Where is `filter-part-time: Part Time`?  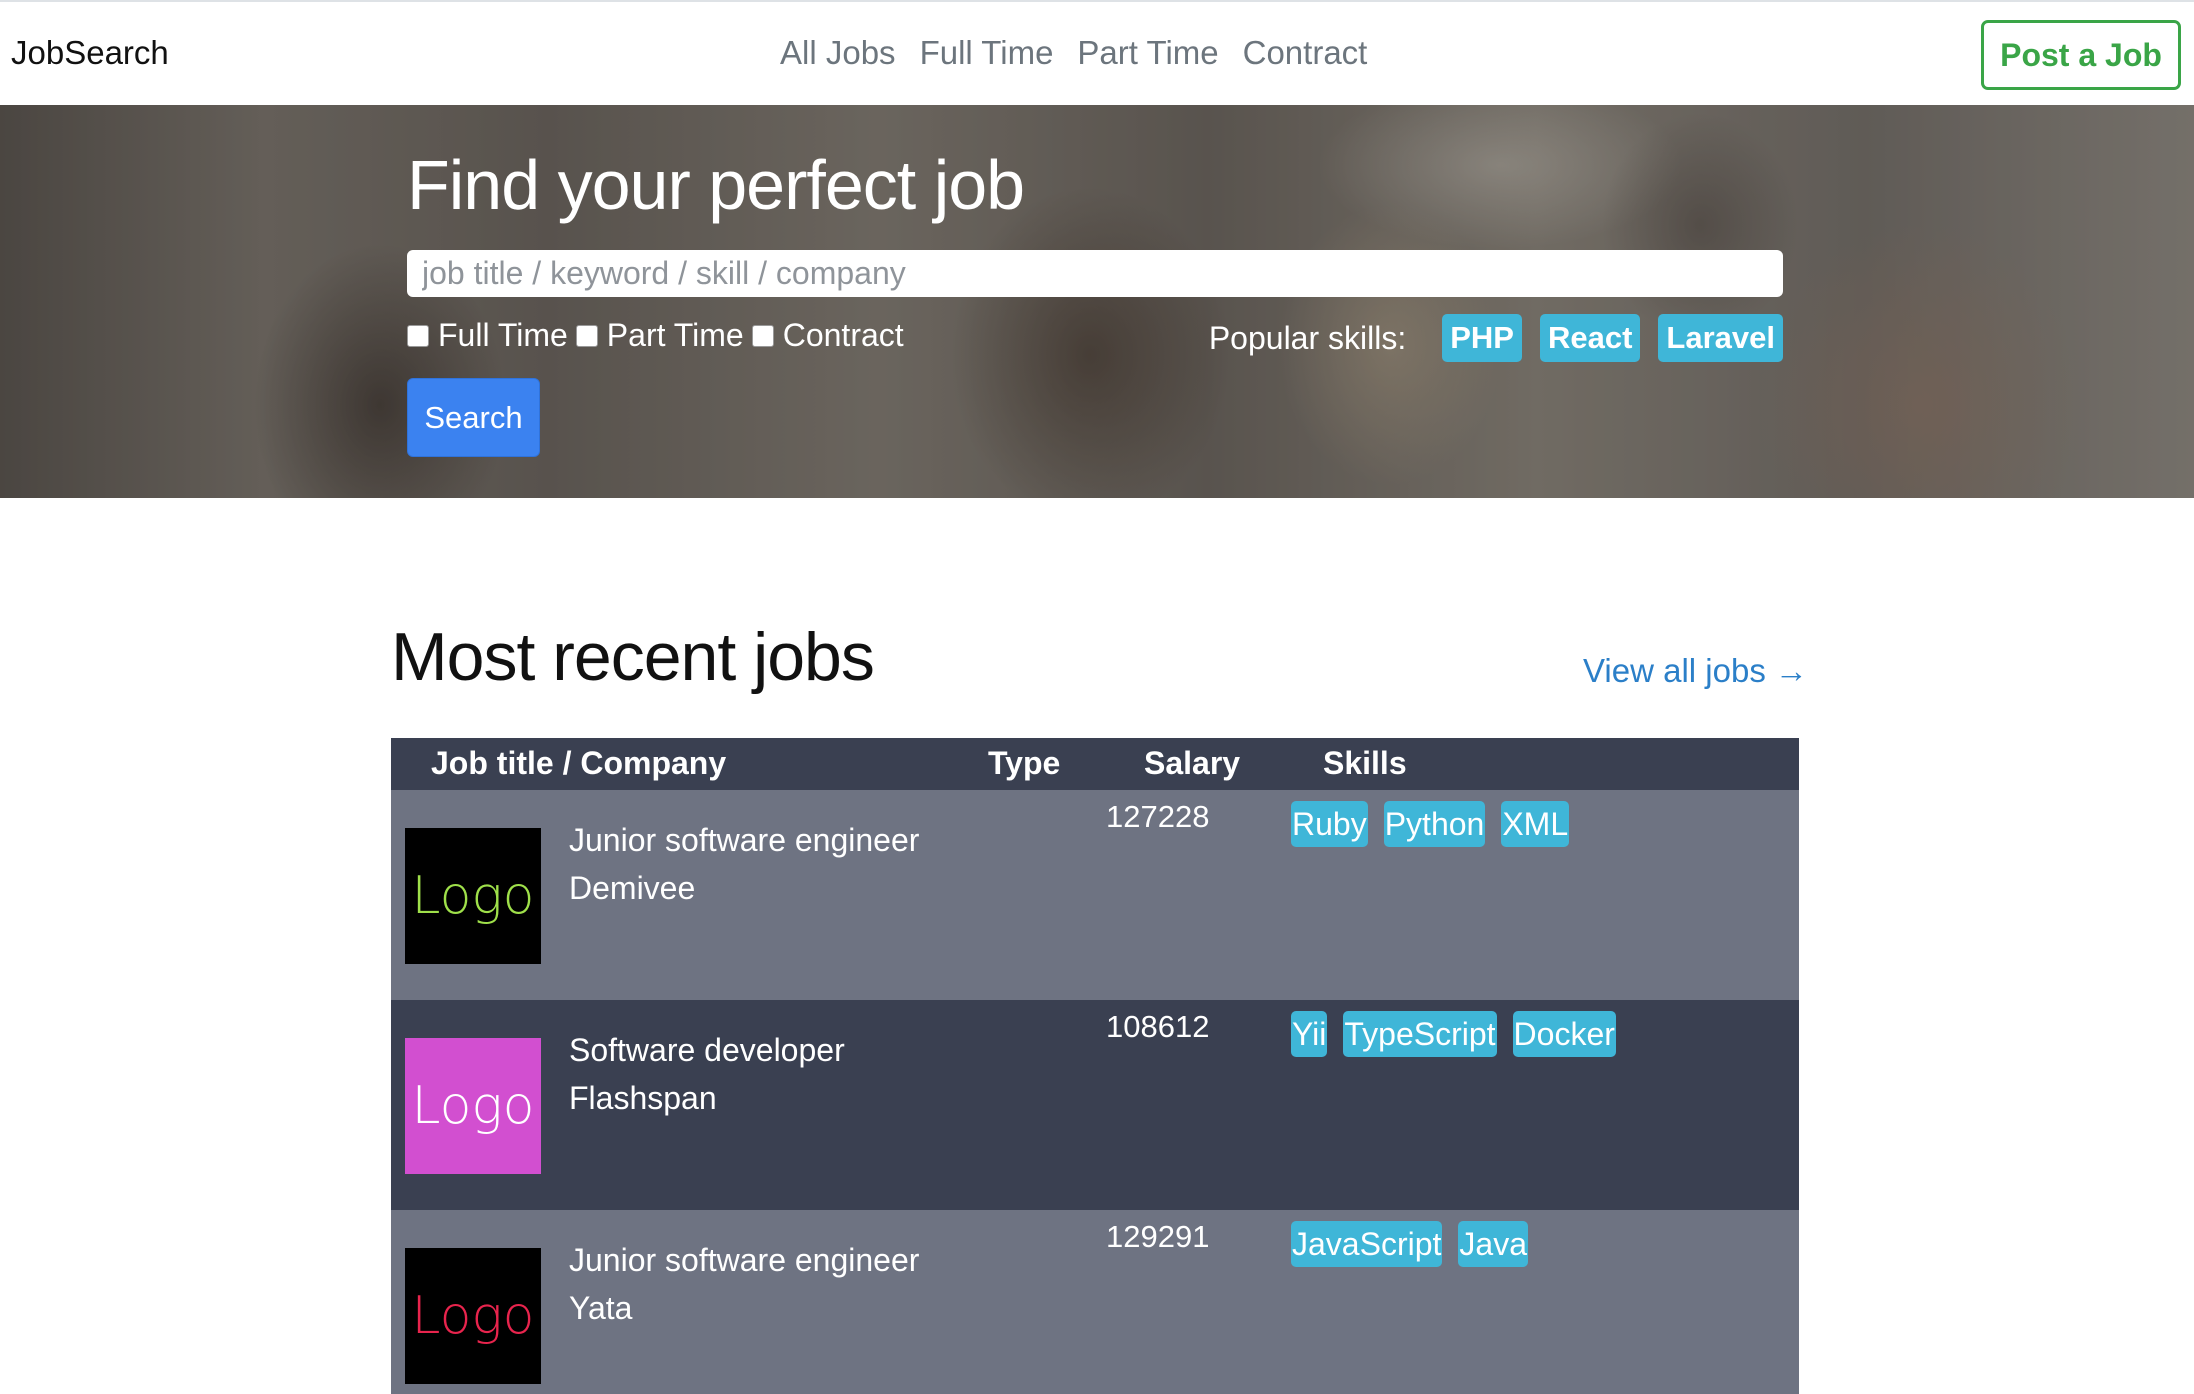 filter-part-time: Part Time is located at coordinates (659, 335).